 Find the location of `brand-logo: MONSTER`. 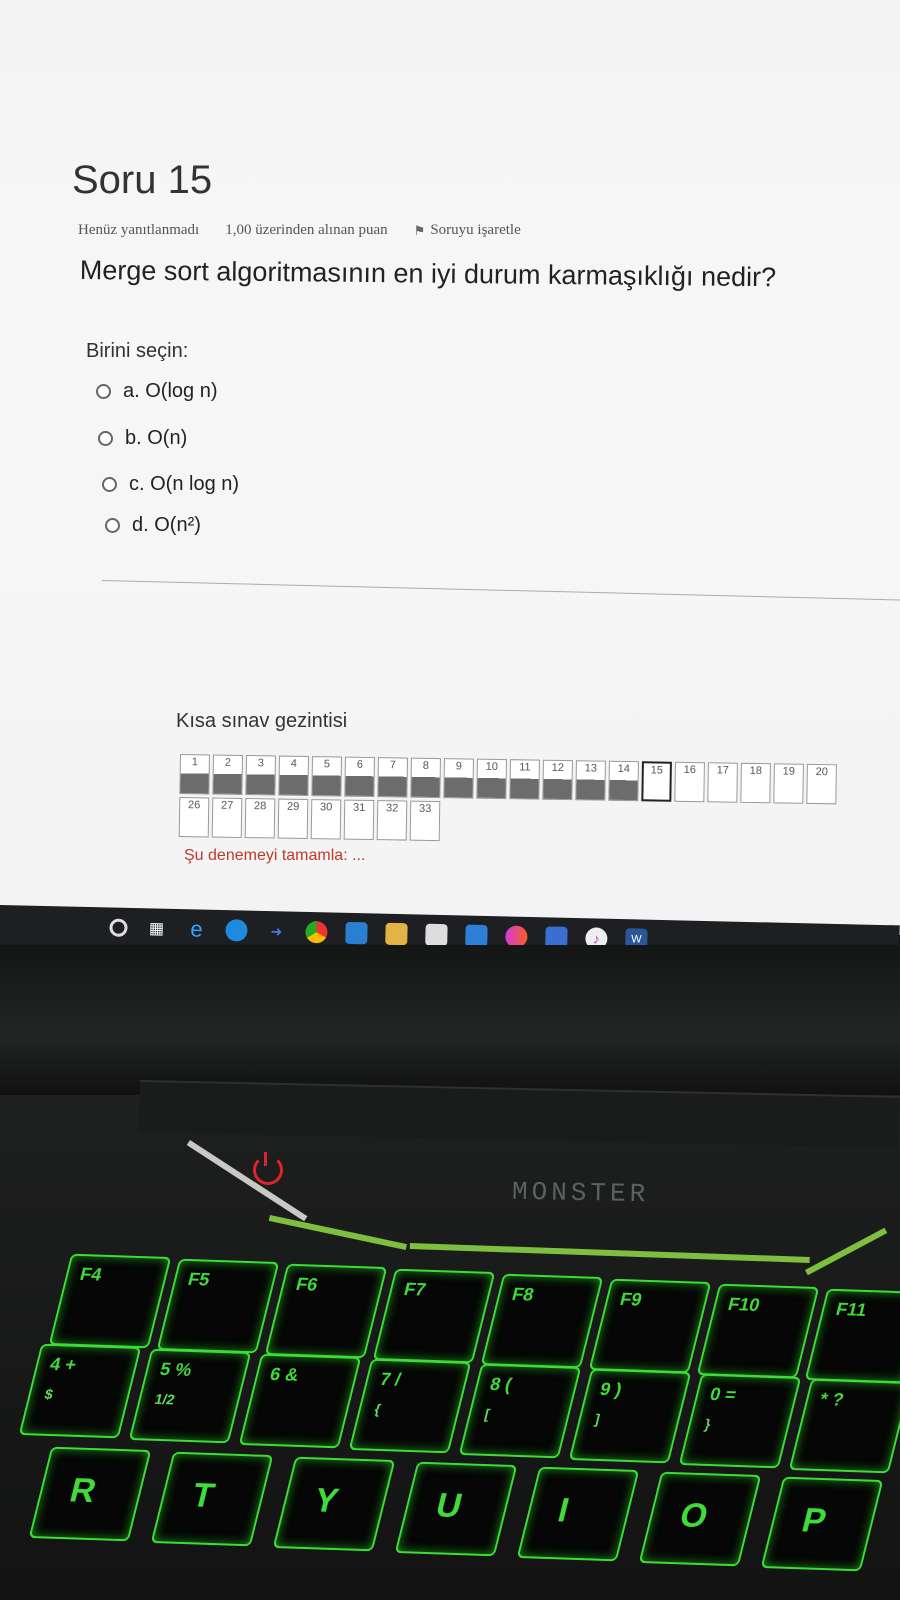

brand-logo: MONSTER is located at coordinates (580, 1193).